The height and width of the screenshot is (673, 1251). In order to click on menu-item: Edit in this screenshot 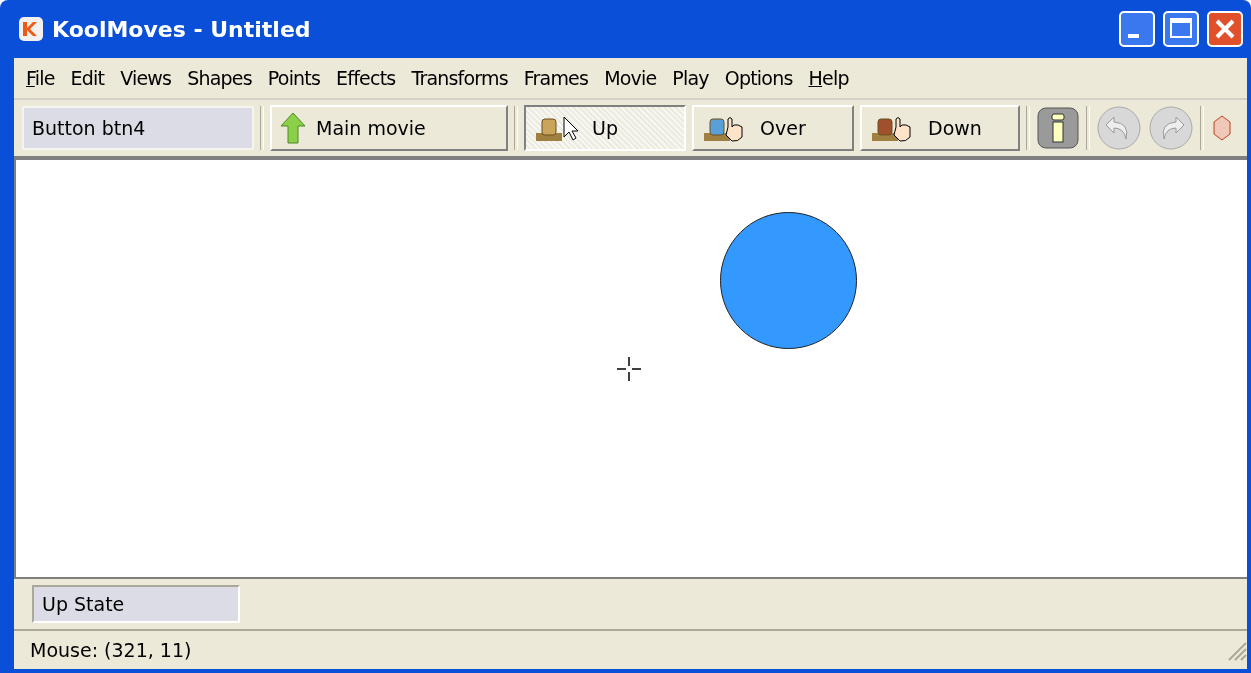, I will do `click(87, 78)`.